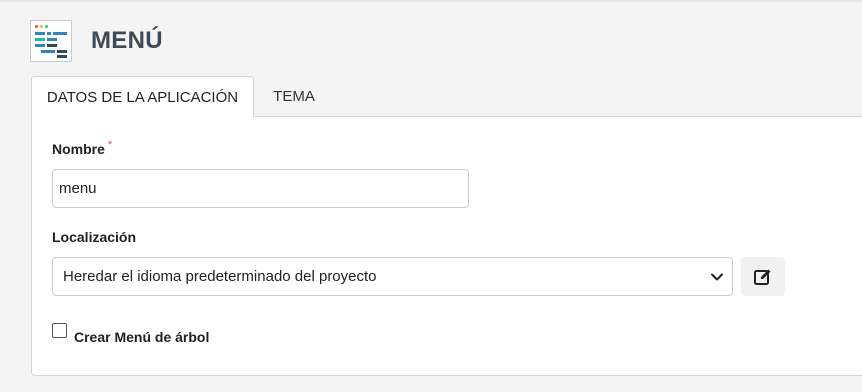 This screenshot has height=392, width=862. Describe the element at coordinates (260, 188) in the screenshot. I see `name-input: menu` at that location.